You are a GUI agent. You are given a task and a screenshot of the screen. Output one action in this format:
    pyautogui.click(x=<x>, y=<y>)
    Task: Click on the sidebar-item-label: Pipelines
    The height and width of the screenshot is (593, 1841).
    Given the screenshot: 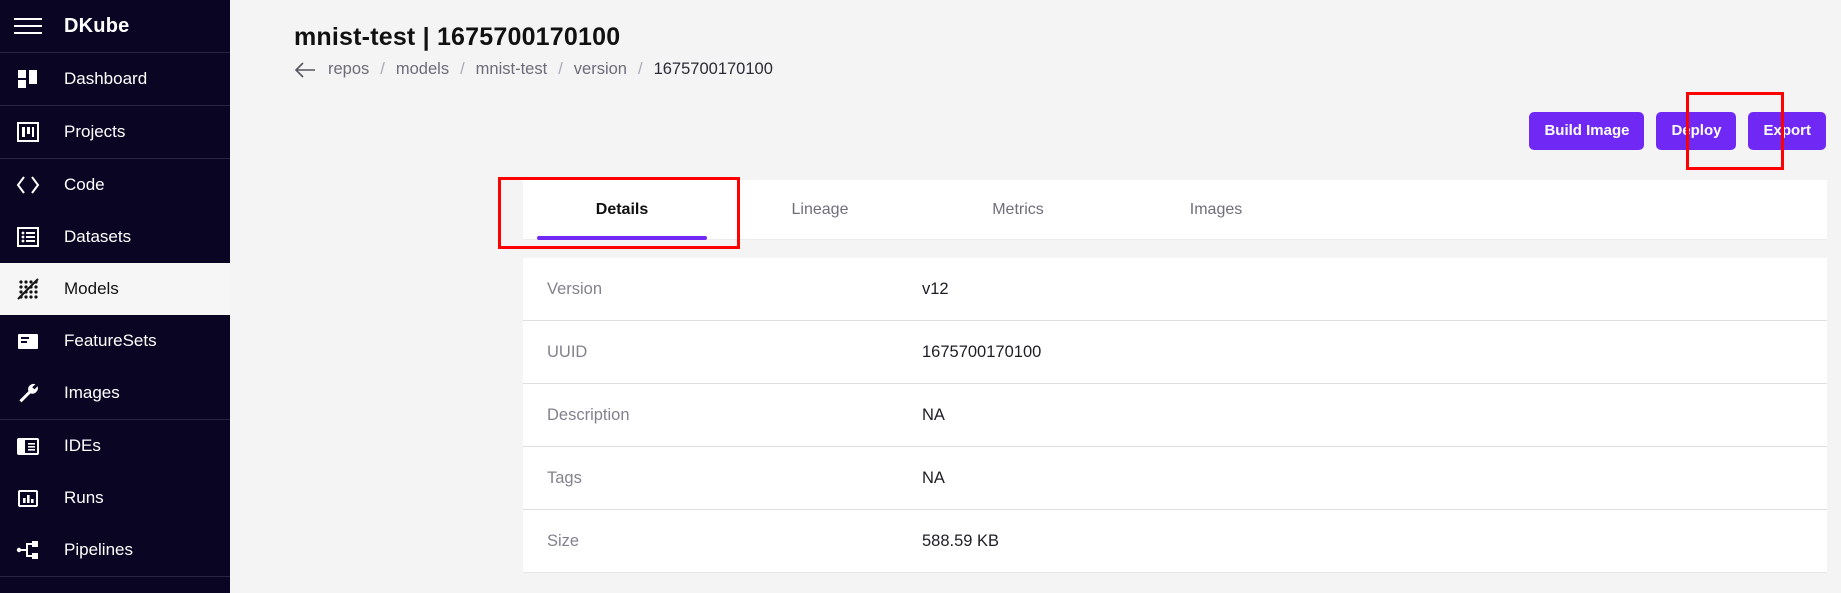 What is the action you would take?
    pyautogui.click(x=98, y=549)
    